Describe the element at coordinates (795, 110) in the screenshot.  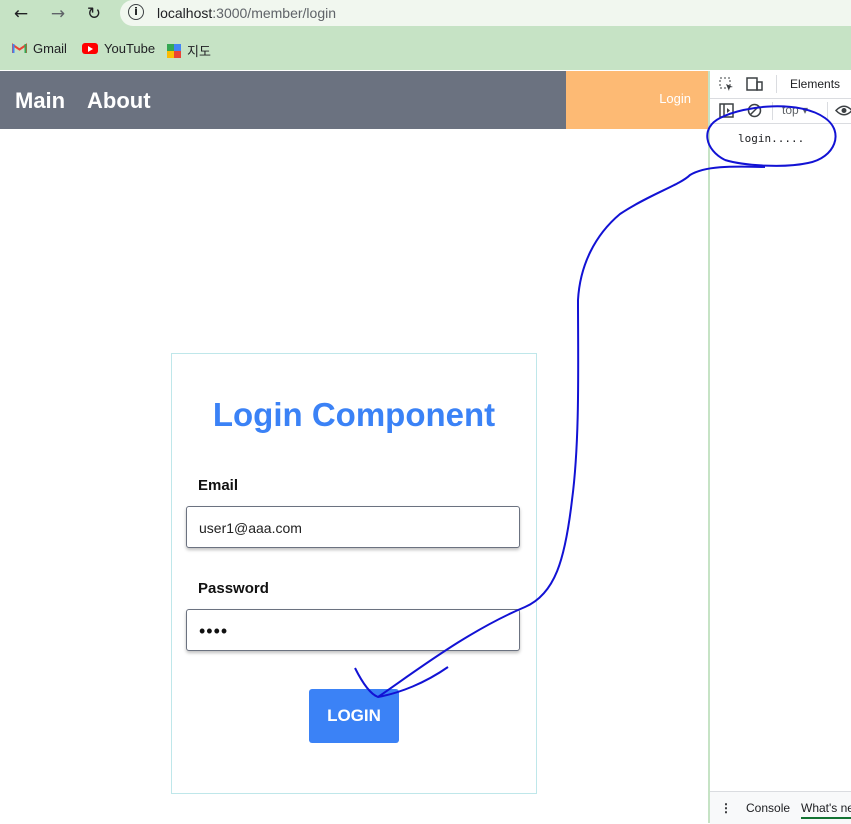
I see `context-selector: top ▾` at that location.